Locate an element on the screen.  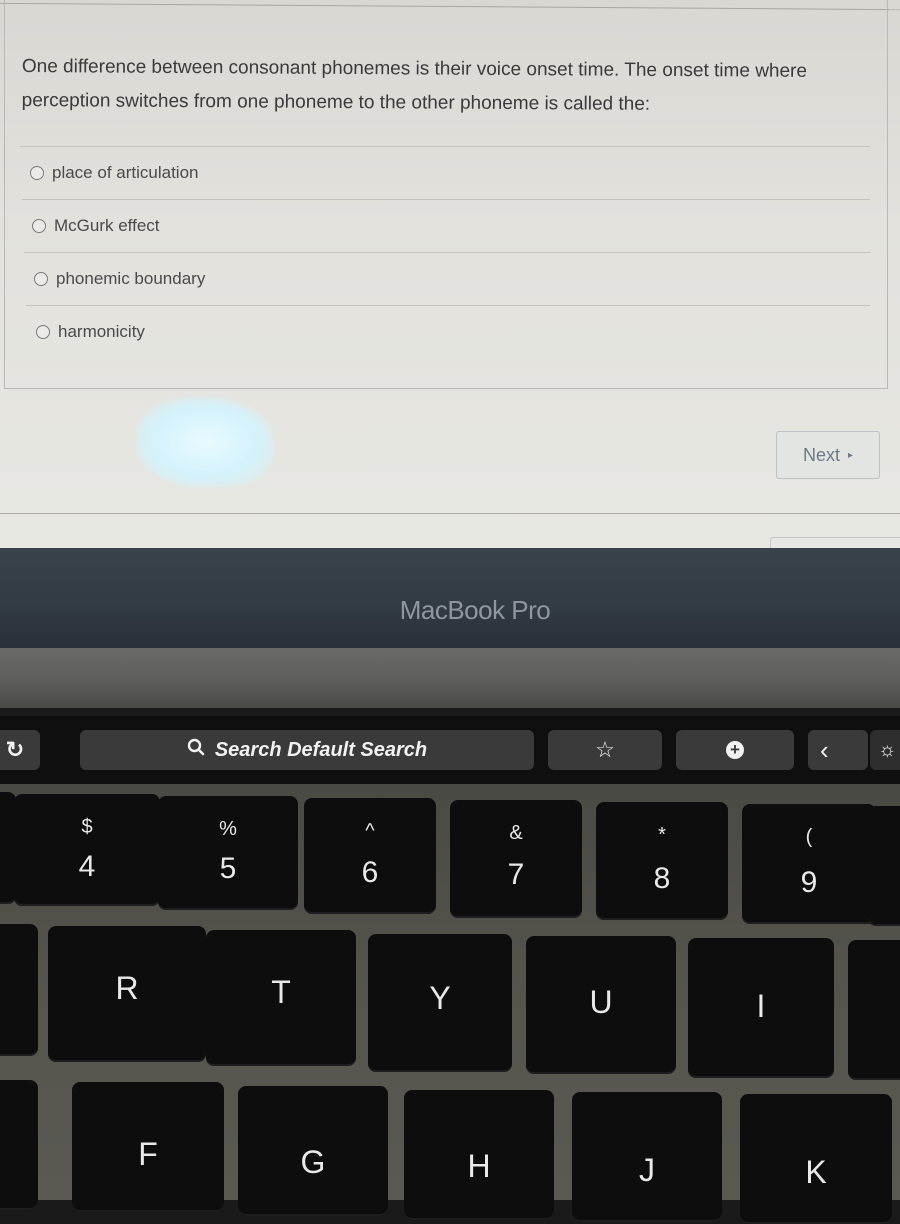
key-7: & 7 is located at coordinates (516, 859).